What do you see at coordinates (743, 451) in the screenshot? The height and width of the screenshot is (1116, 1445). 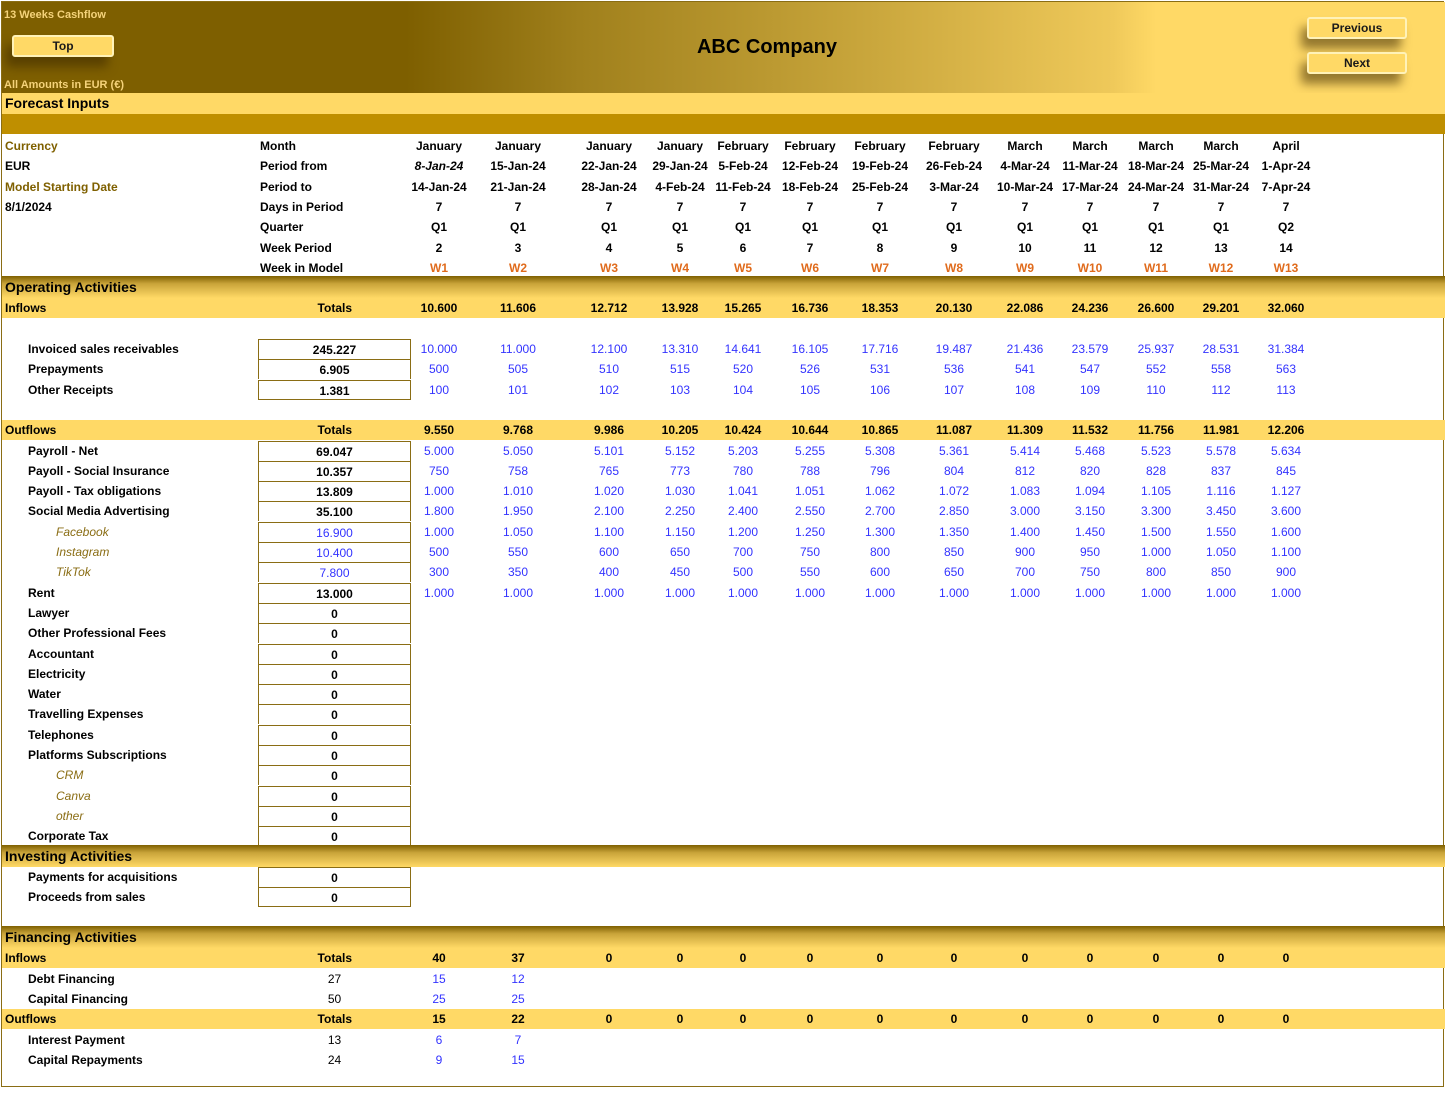 I see `input-value: 5.203` at bounding box center [743, 451].